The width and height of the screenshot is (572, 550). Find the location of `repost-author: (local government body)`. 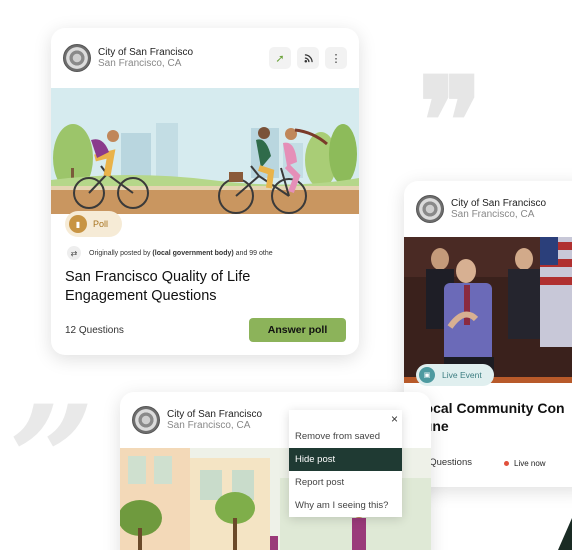

repost-author: (local government body) is located at coordinates (192, 253).